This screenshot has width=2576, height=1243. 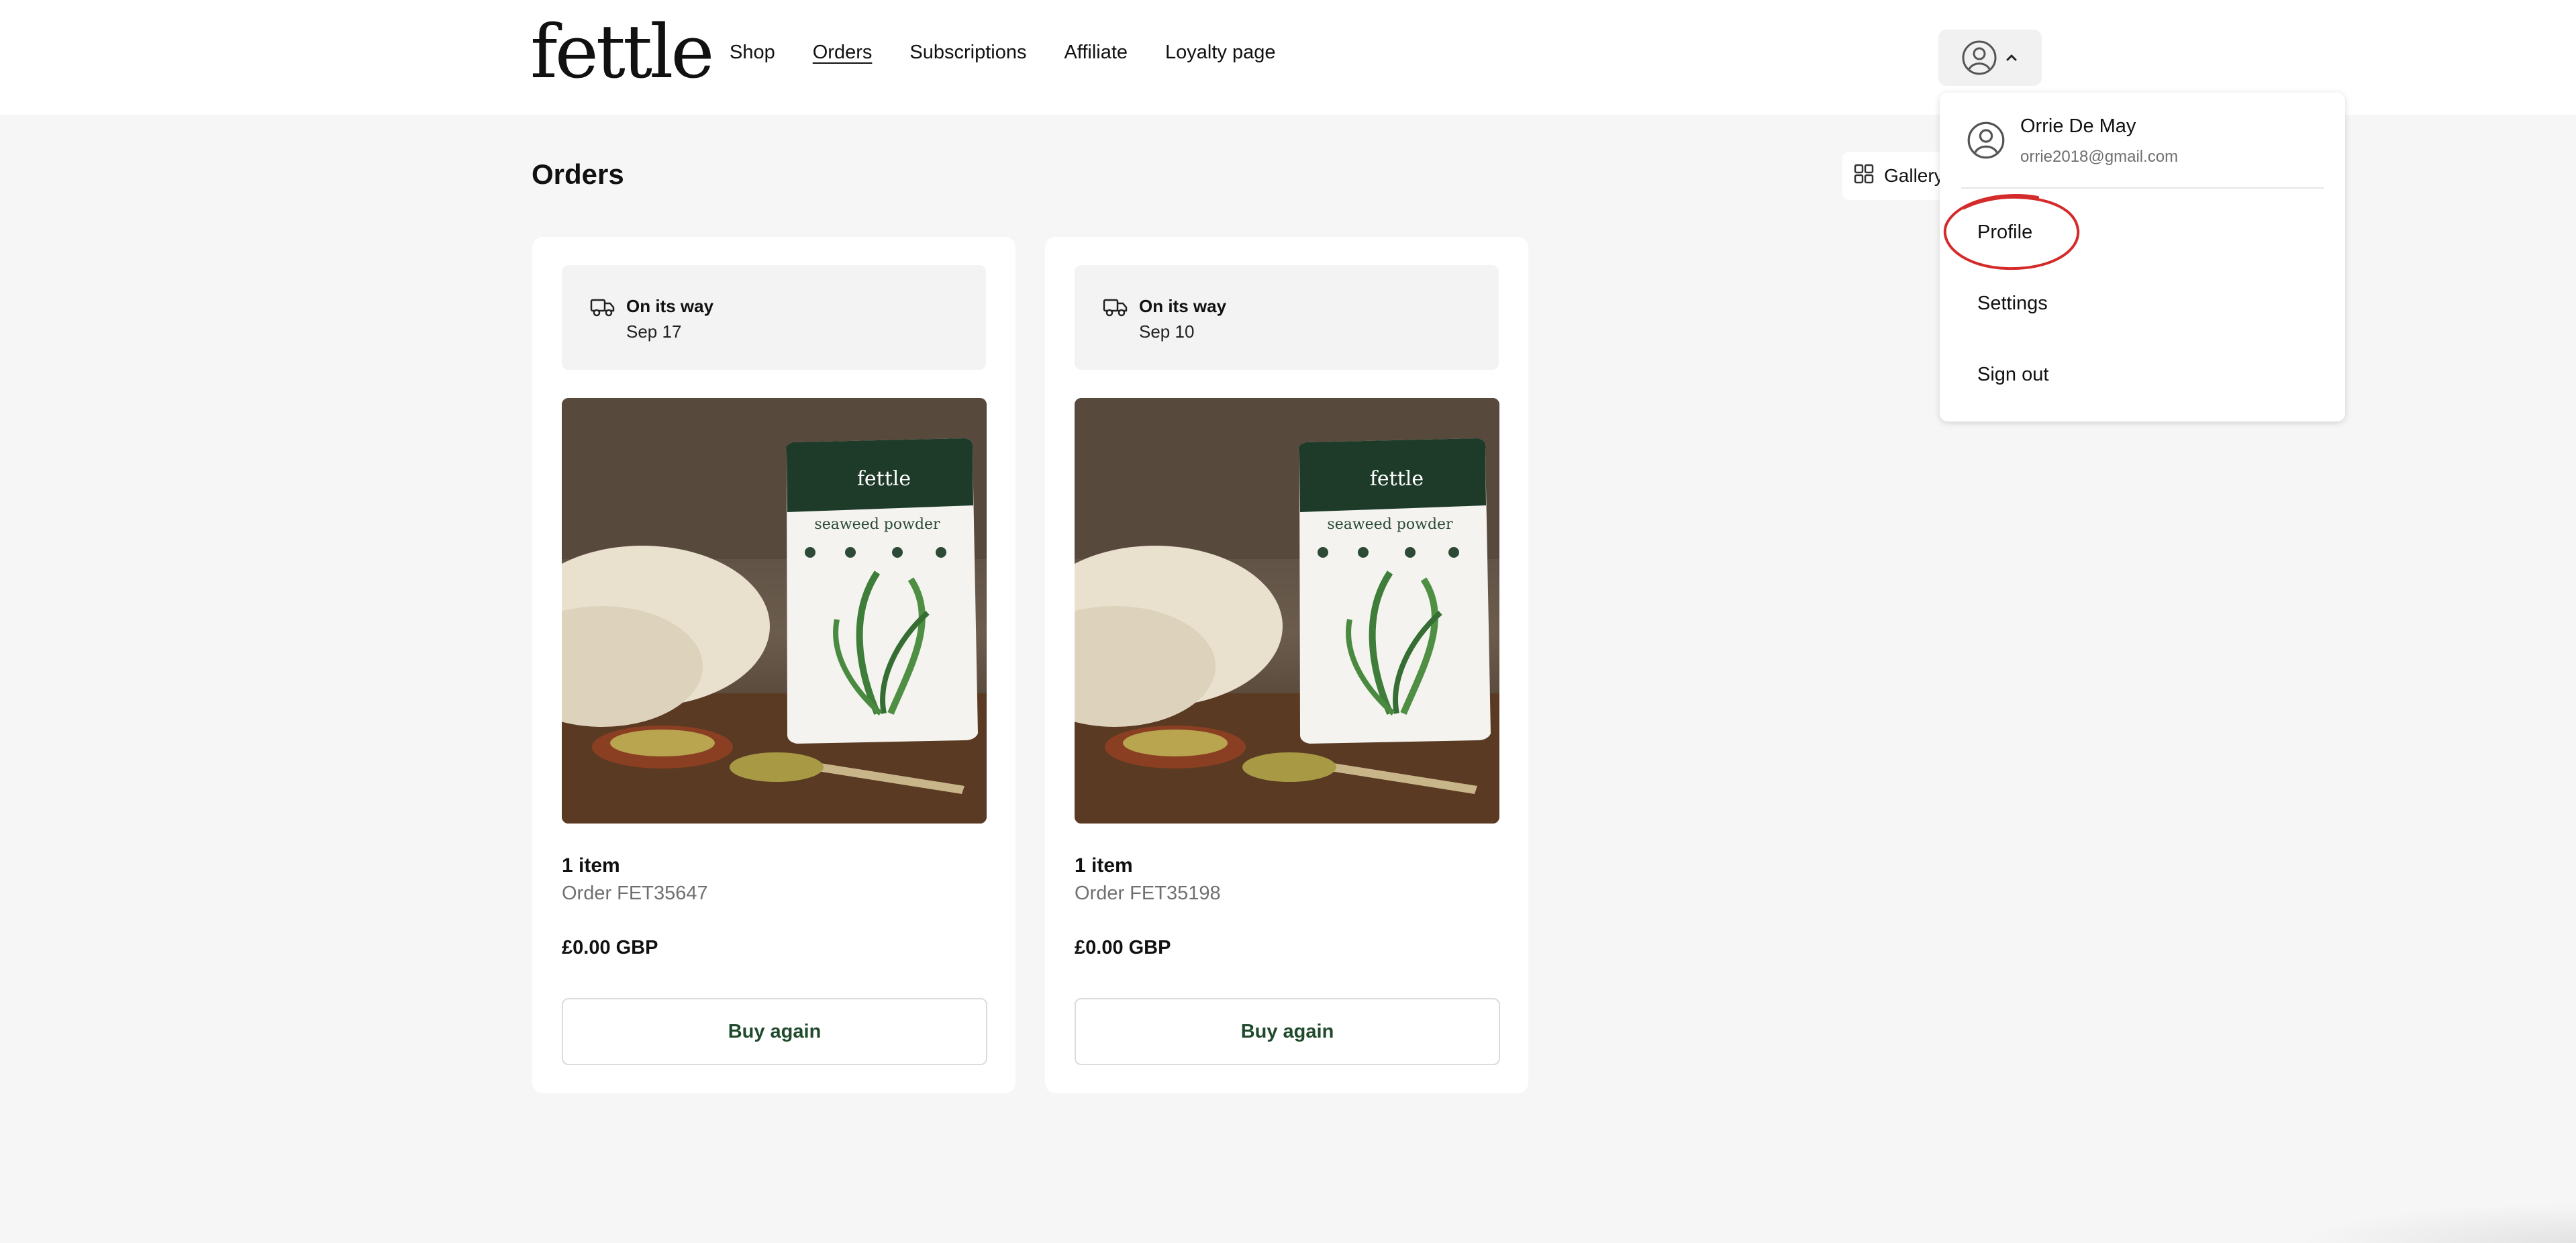 I want to click on account-name: Orrie De May, so click(x=2078, y=126).